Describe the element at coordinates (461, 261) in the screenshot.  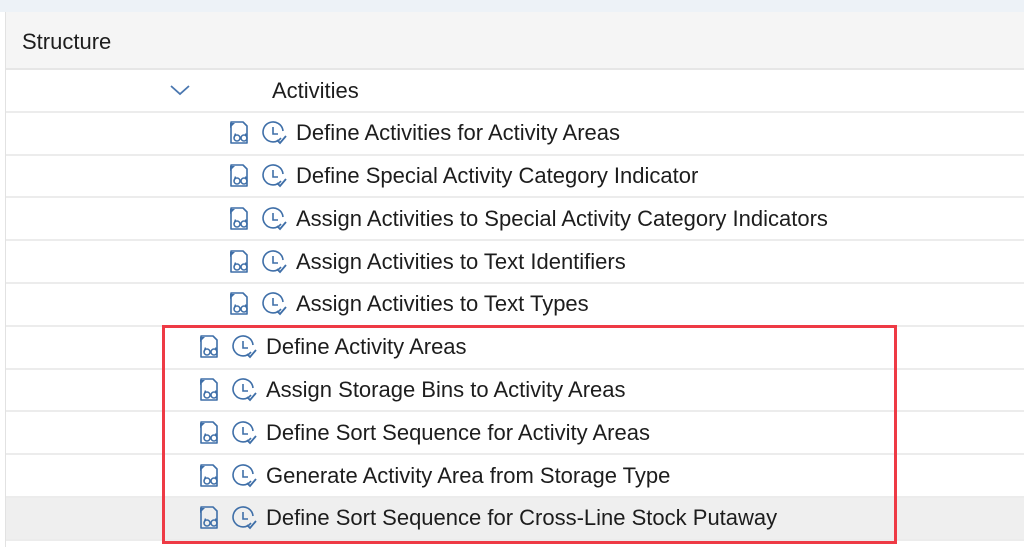
I see `tree-item-label: Assign Activities to Text Identifiers` at that location.